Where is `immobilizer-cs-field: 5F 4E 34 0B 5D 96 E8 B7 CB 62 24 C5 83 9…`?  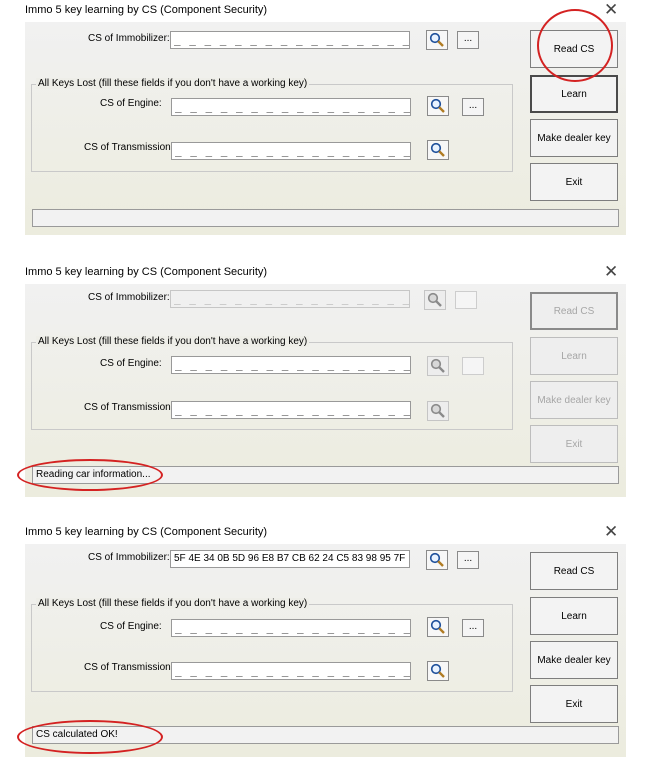 immobilizer-cs-field: 5F 4E 34 0B 5D 96 E8 B7 CB 62 24 C5 83 9… is located at coordinates (290, 559).